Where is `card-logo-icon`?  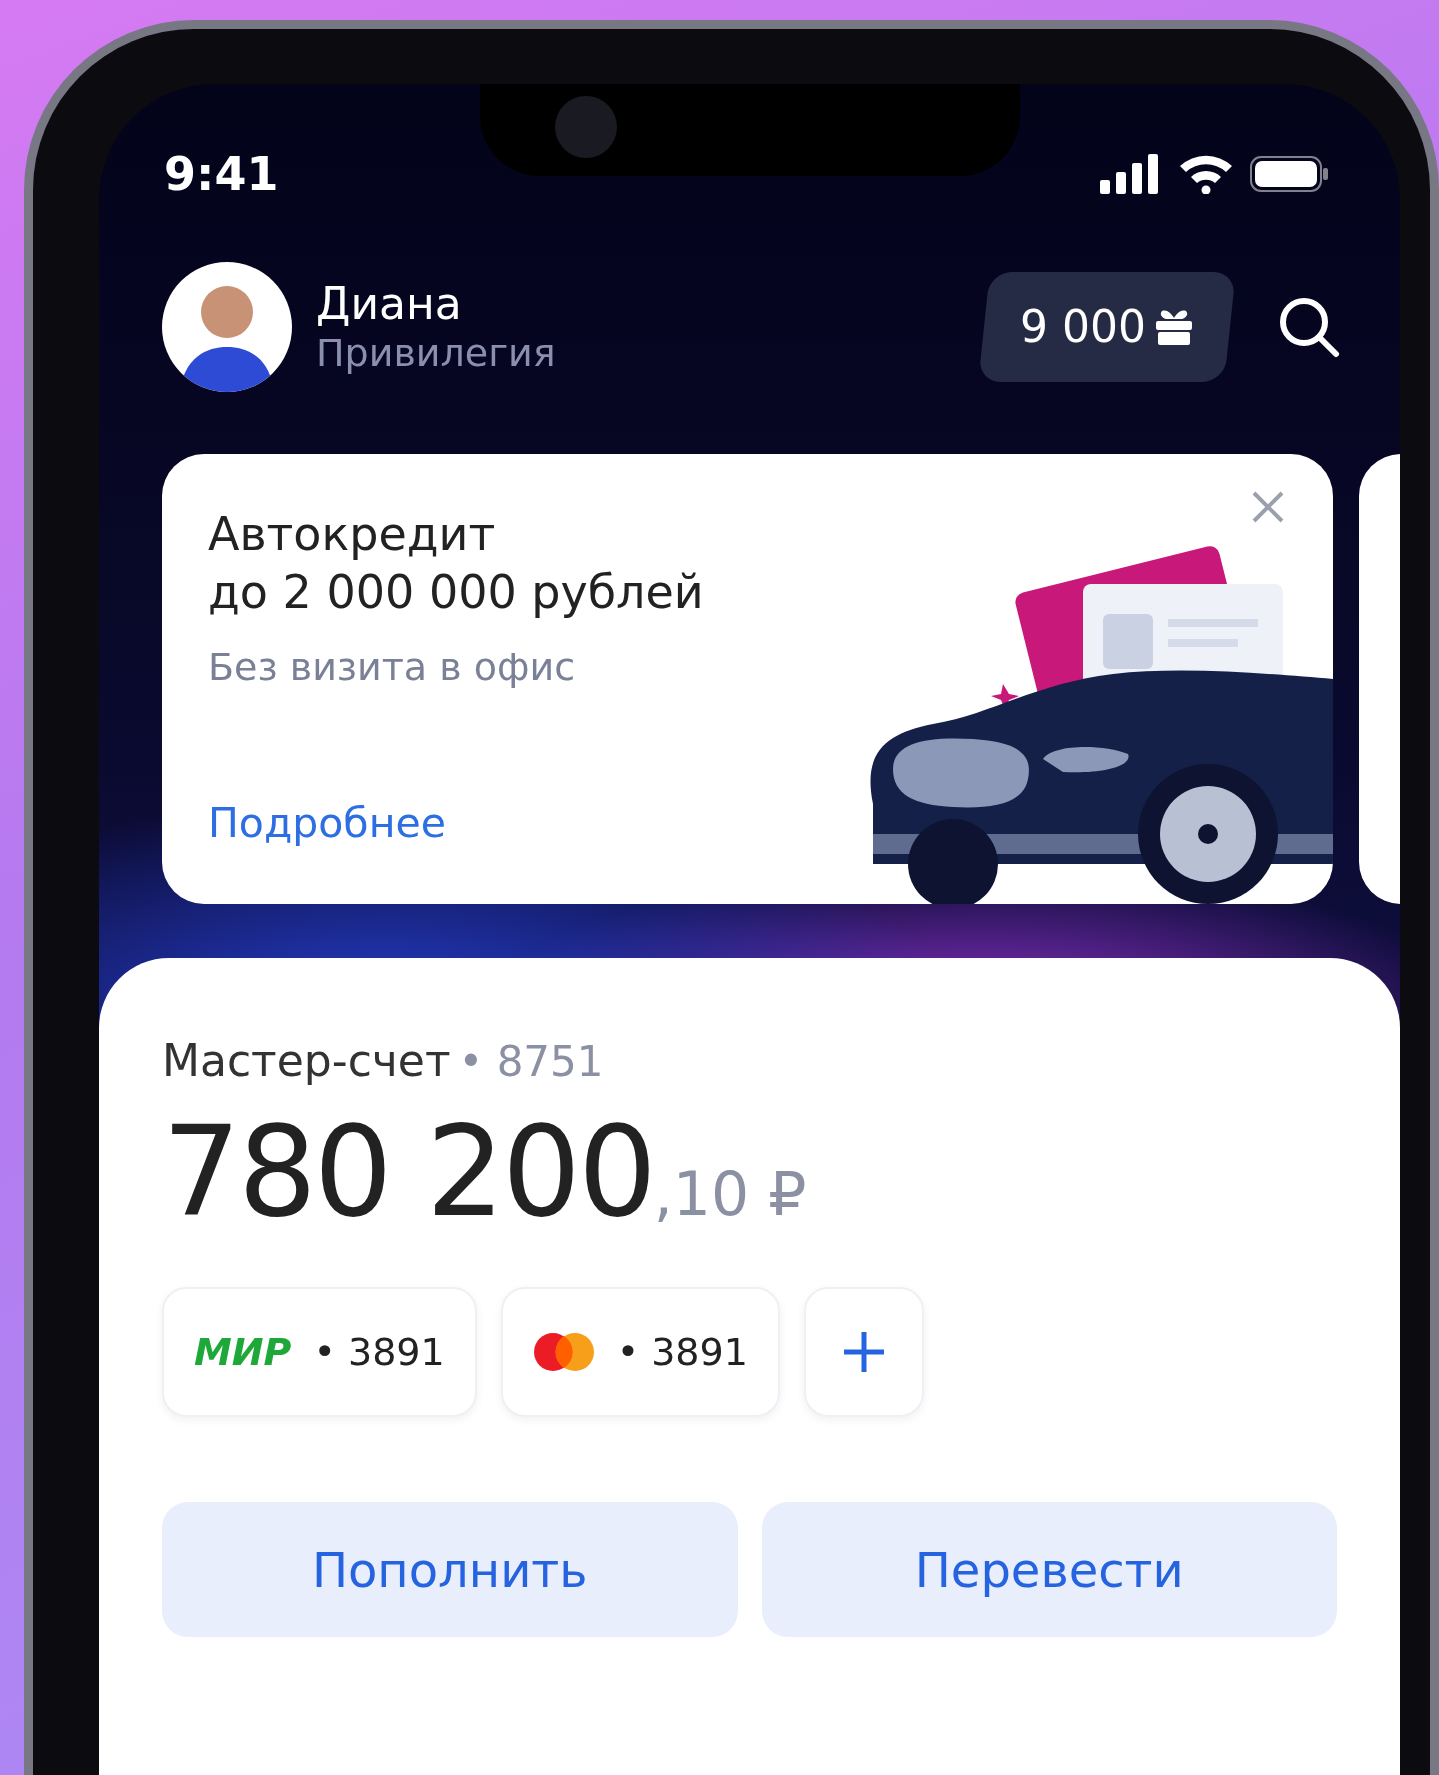 card-logo-icon is located at coordinates (563, 1352).